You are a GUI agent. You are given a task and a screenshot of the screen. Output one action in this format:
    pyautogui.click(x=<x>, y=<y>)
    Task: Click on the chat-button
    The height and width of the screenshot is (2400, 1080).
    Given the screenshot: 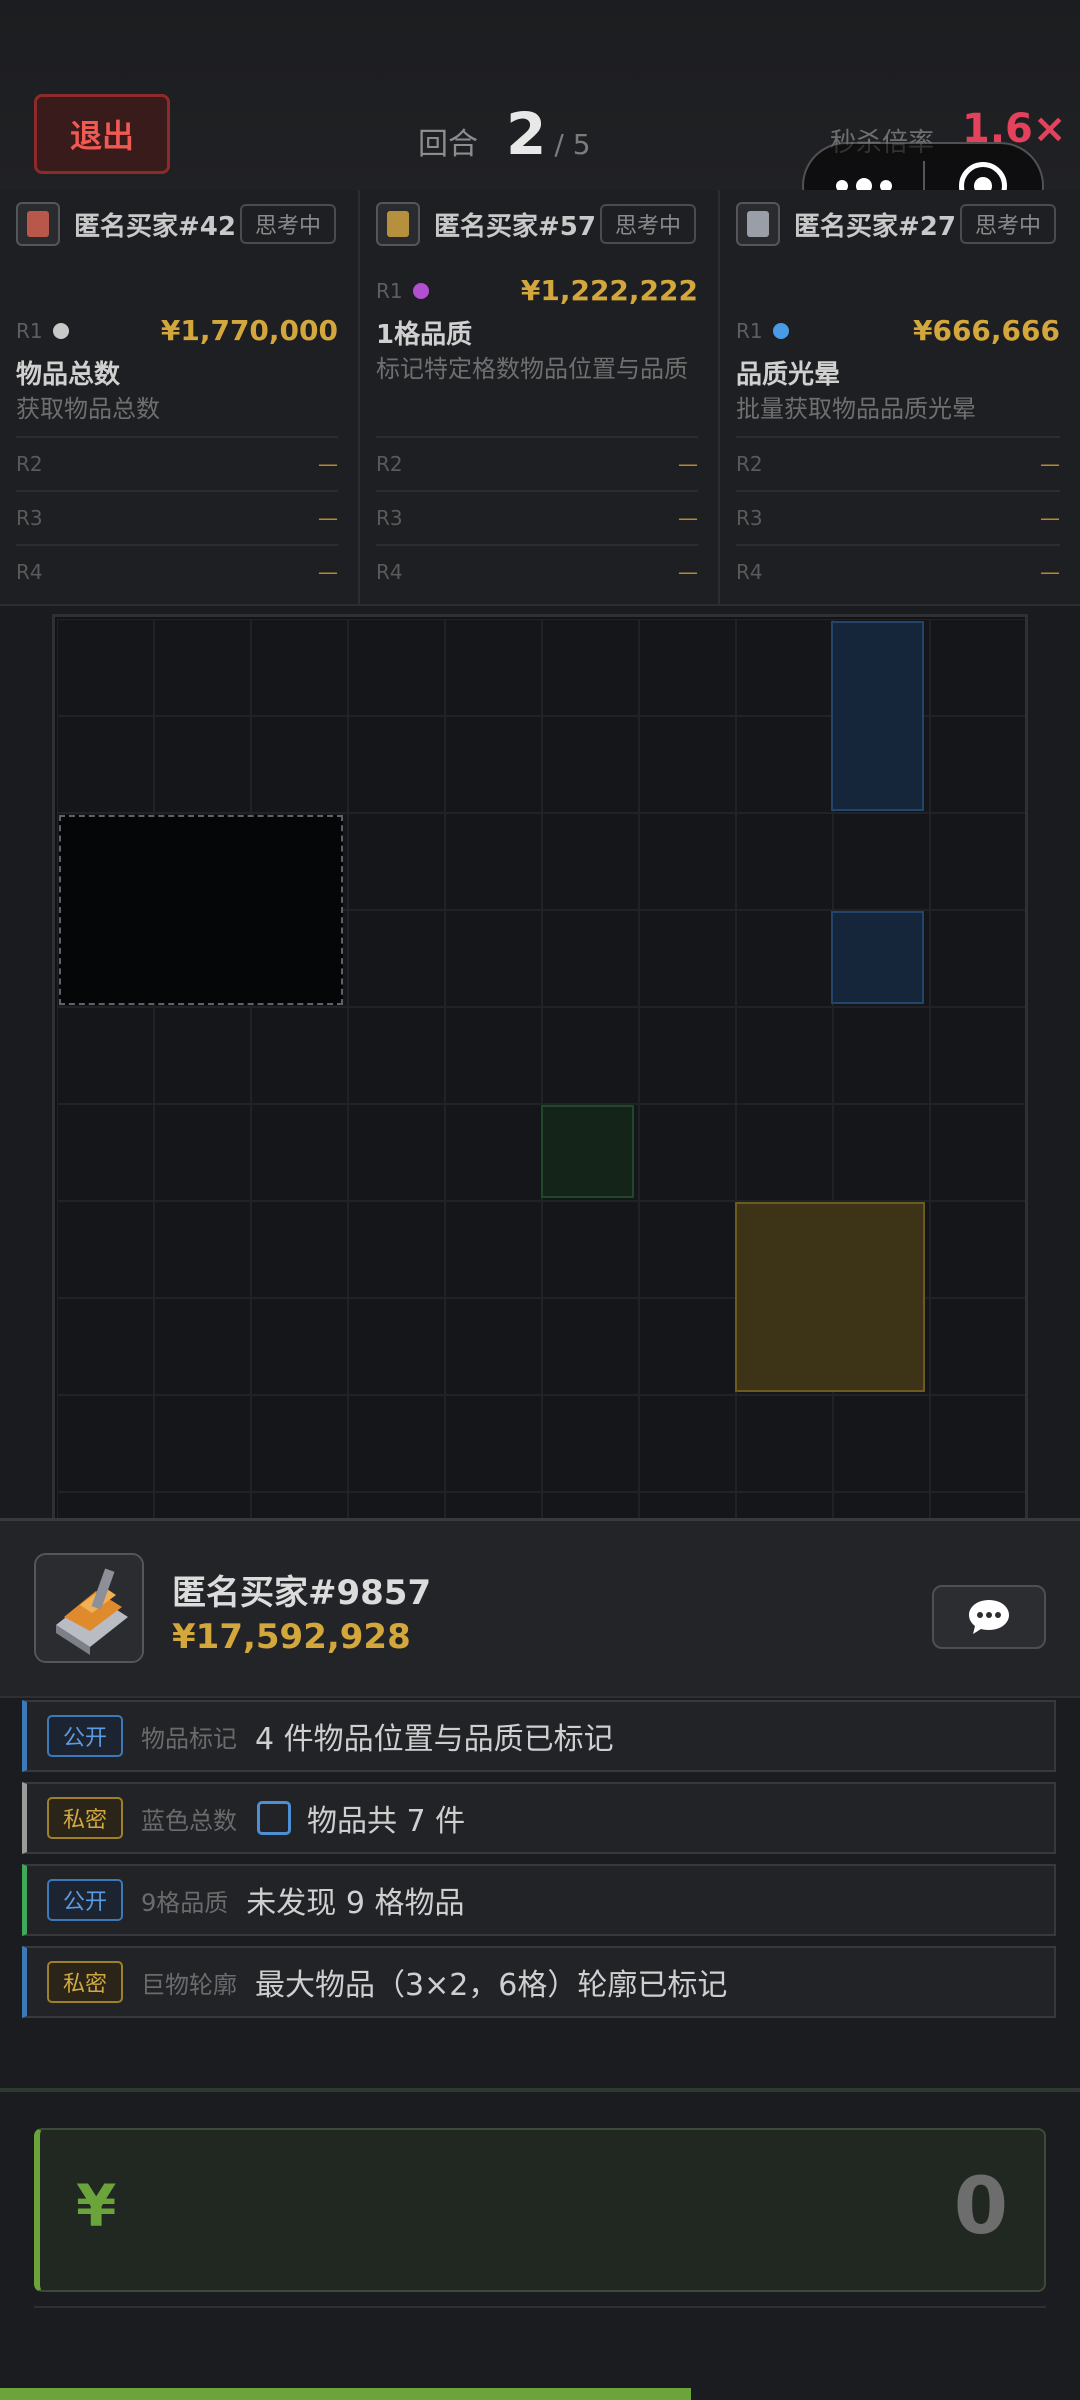 What is the action you would take?
    pyautogui.click(x=989, y=1617)
    